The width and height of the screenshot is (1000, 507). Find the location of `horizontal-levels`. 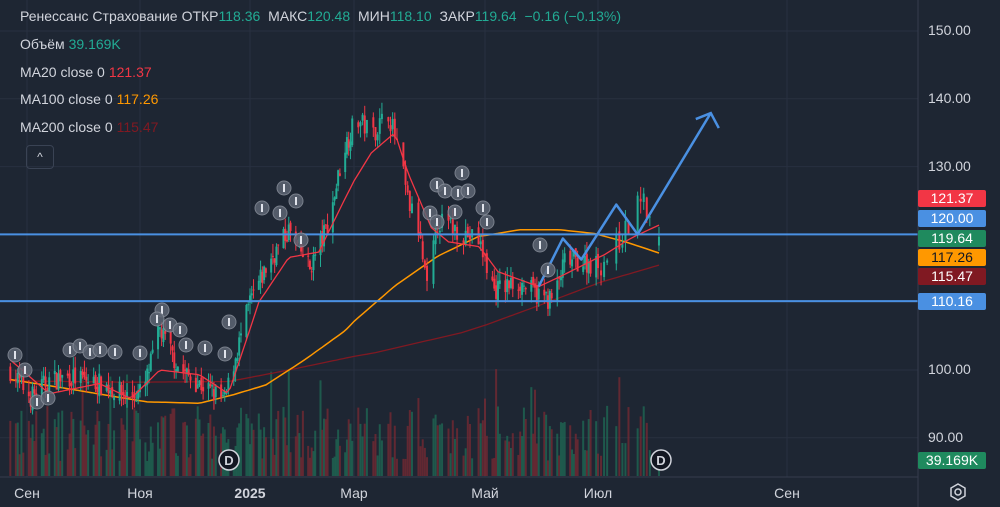

horizontal-levels is located at coordinates (459, 268).